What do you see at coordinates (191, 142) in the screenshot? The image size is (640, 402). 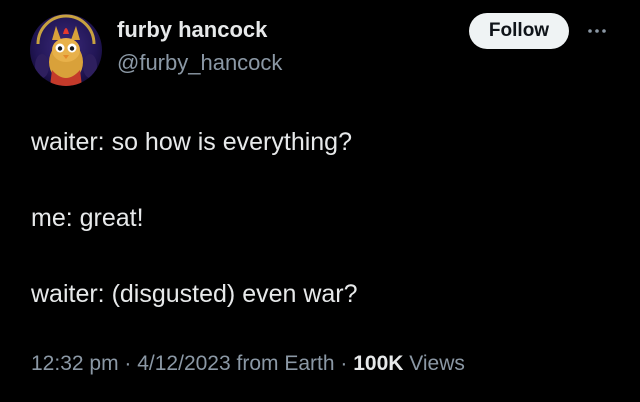 I see `tweet-text-line: waiter: so how is everything?` at bounding box center [191, 142].